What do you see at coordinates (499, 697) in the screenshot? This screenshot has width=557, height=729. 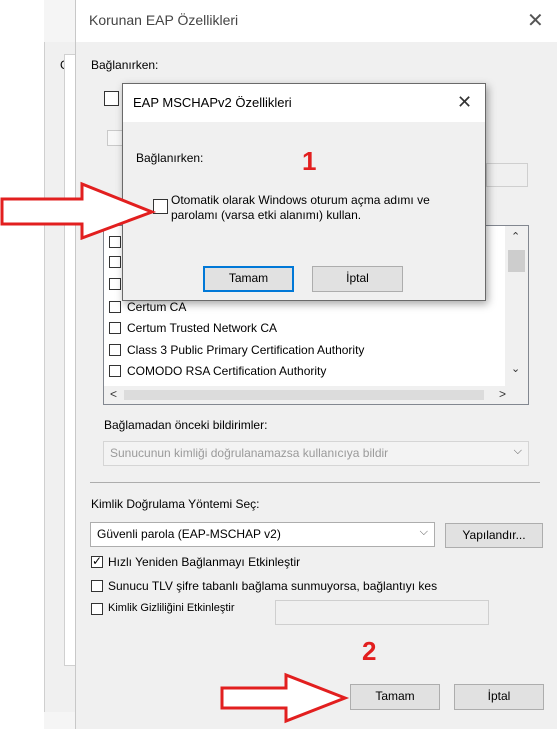 I see `cancel-button: İptal` at bounding box center [499, 697].